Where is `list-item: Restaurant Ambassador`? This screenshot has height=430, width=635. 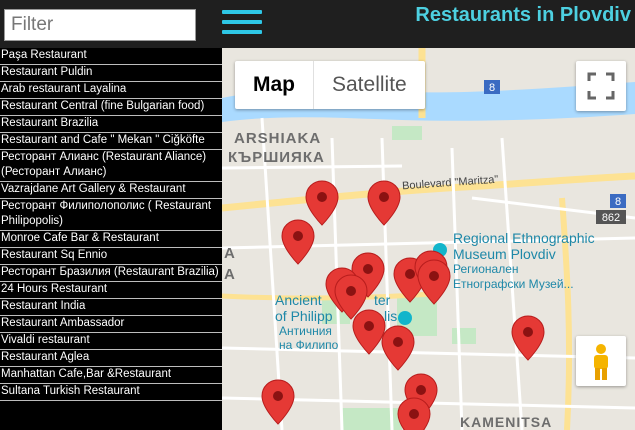 list-item: Restaurant Ambassador is located at coordinates (111, 324).